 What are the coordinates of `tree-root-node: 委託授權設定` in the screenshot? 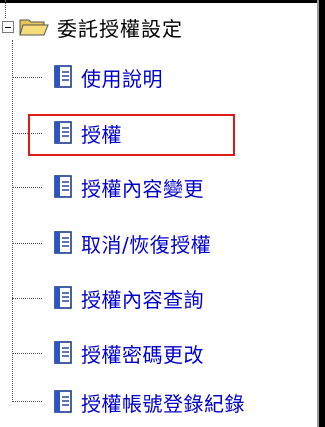 It's located at (92, 27).